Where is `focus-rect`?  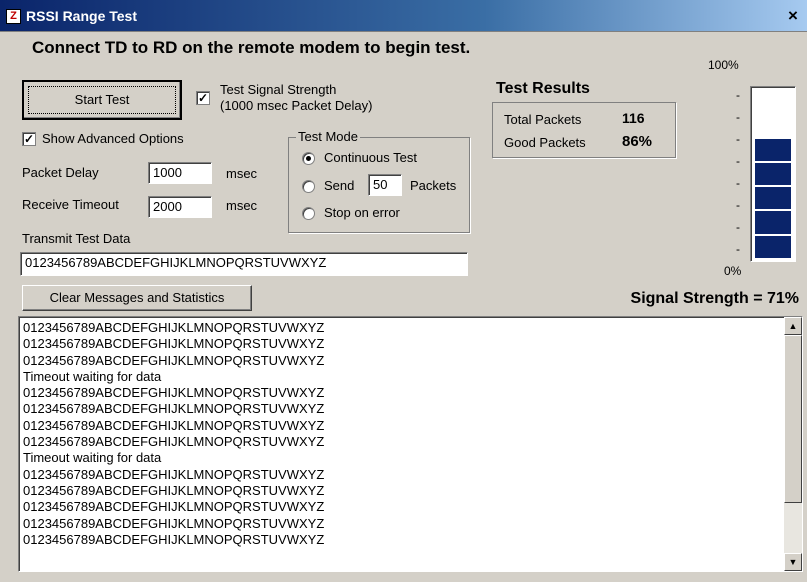 focus-rect is located at coordinates (102, 100).